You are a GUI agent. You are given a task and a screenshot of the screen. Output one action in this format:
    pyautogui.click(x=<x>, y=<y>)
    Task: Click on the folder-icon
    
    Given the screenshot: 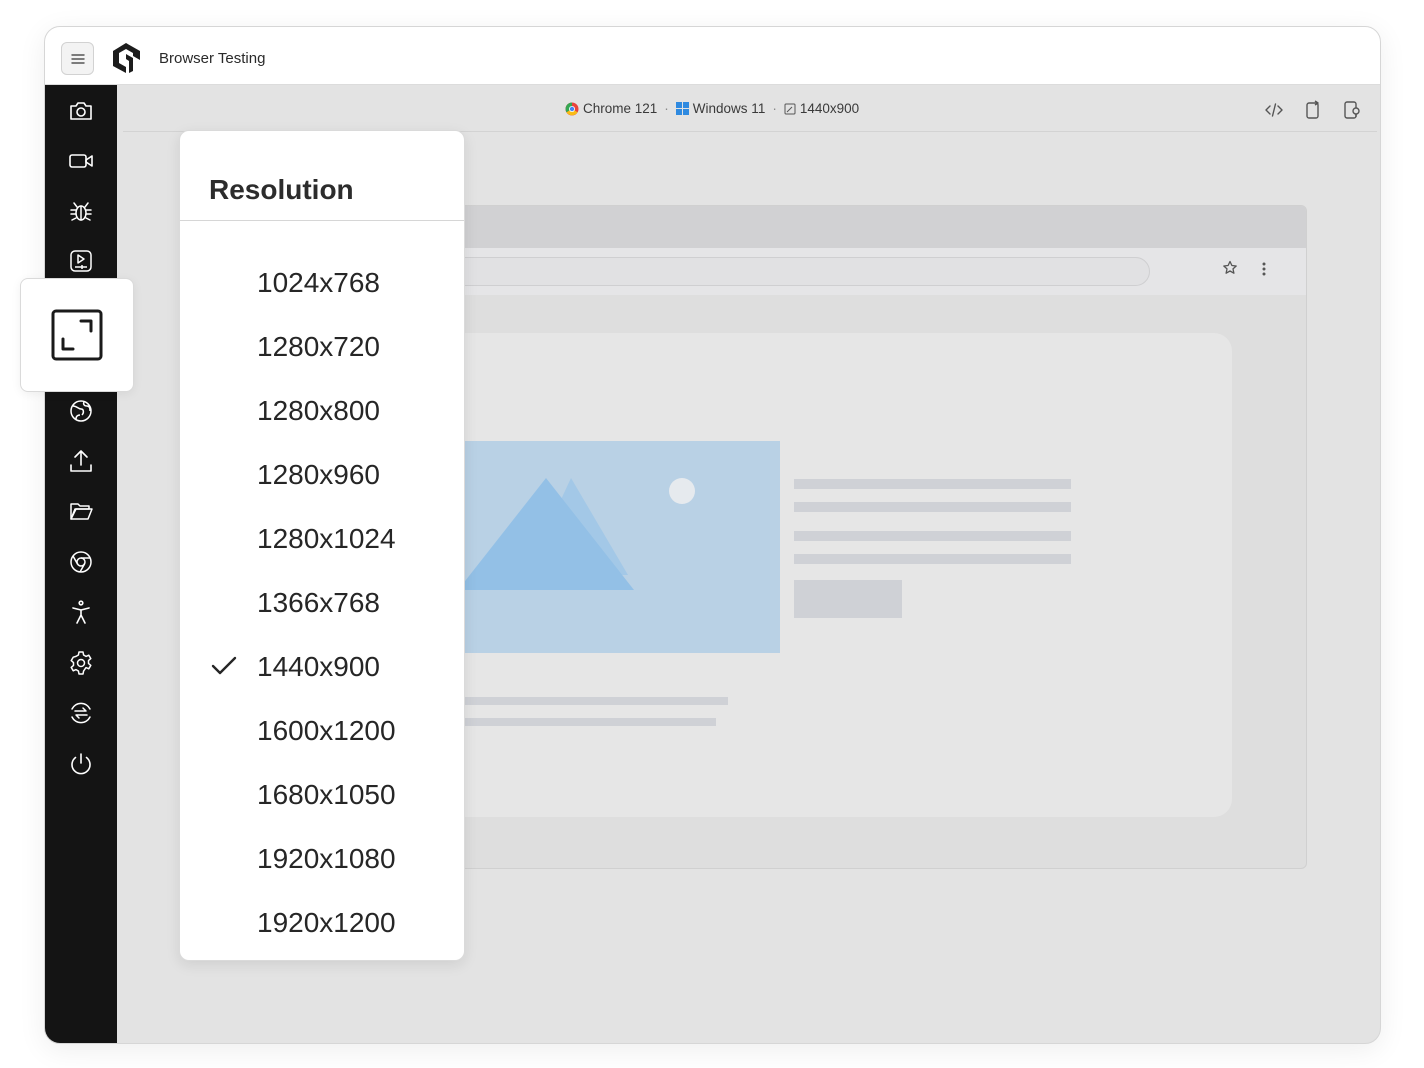 What is the action you would take?
    pyautogui.click(x=81, y=511)
    